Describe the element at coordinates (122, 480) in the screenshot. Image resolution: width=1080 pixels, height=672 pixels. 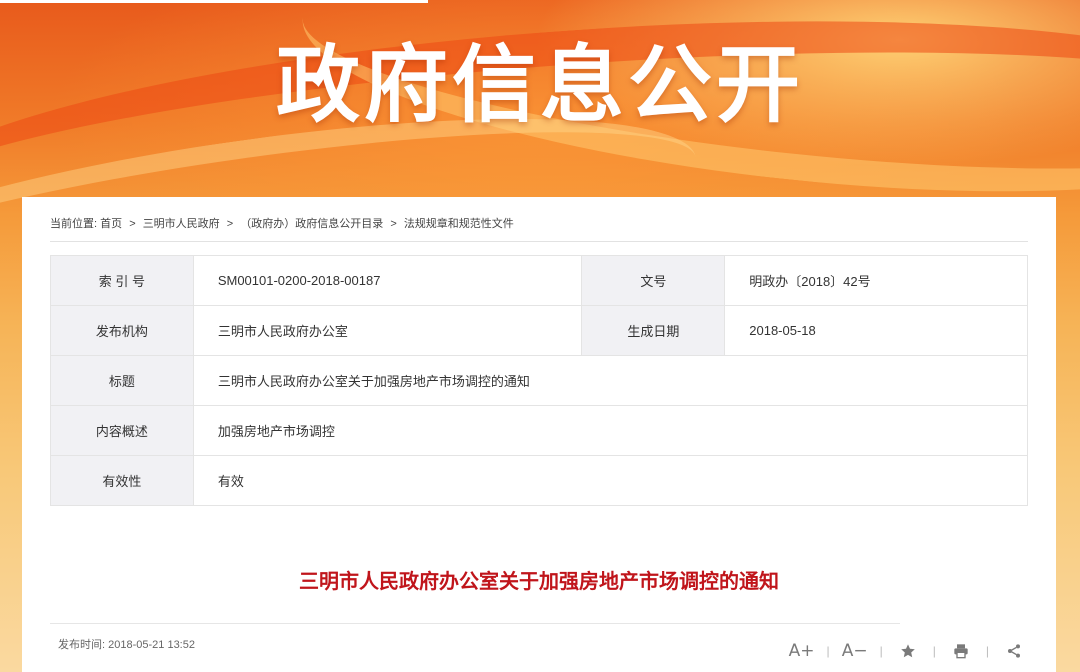
I see `validity-label: 有效性` at that location.